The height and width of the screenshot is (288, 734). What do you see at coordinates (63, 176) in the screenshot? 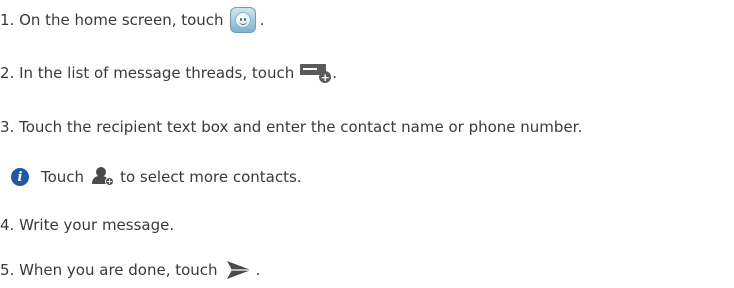
I see `tip-text-before: Touch` at bounding box center [63, 176].